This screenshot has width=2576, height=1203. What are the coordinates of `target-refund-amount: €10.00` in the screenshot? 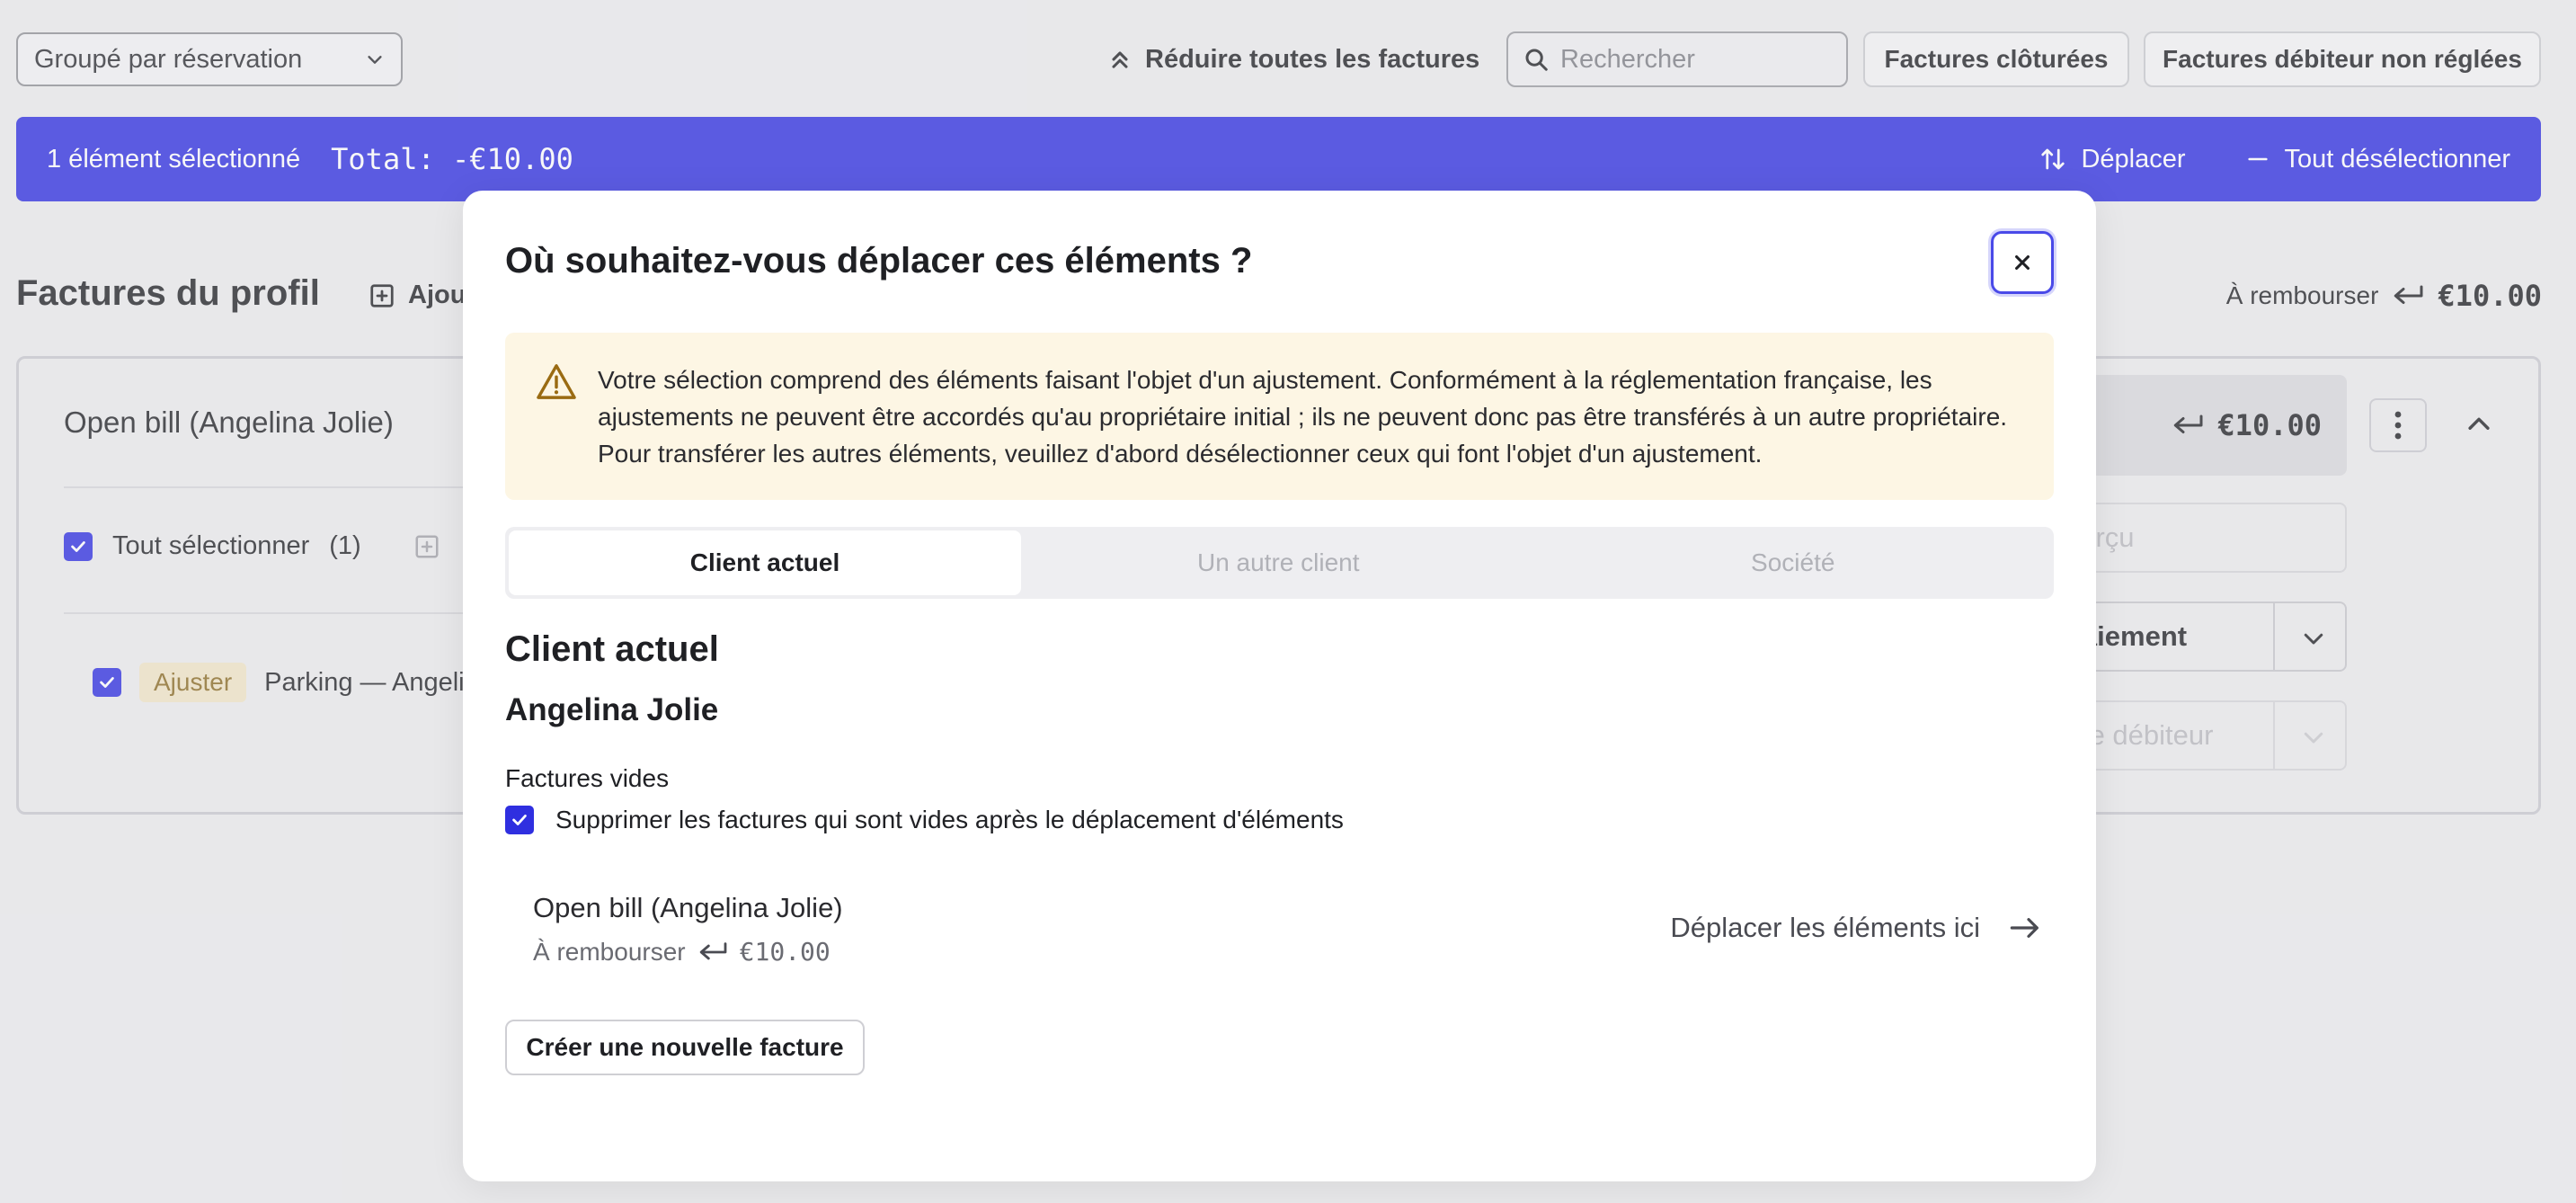 It's located at (785, 952).